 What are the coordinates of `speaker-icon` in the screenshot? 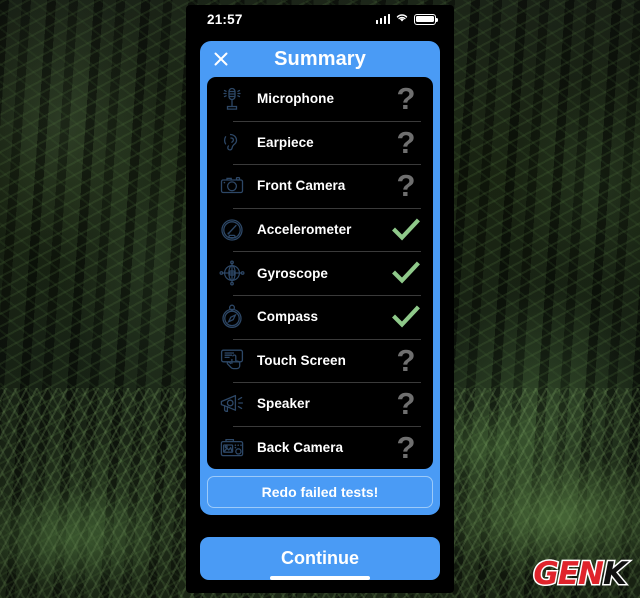 It's located at (232, 404).